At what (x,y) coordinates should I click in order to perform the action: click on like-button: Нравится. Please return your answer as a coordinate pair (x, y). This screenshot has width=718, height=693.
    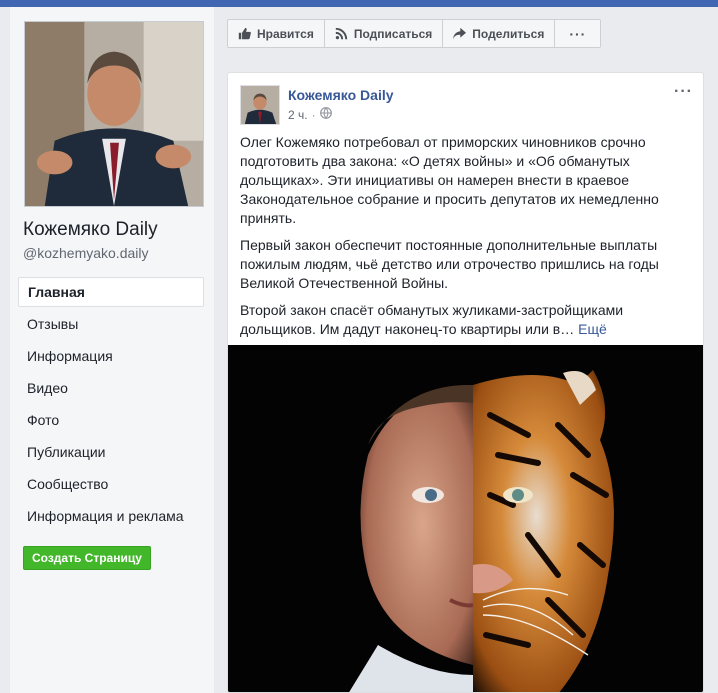
    Looking at the image, I should click on (276, 33).